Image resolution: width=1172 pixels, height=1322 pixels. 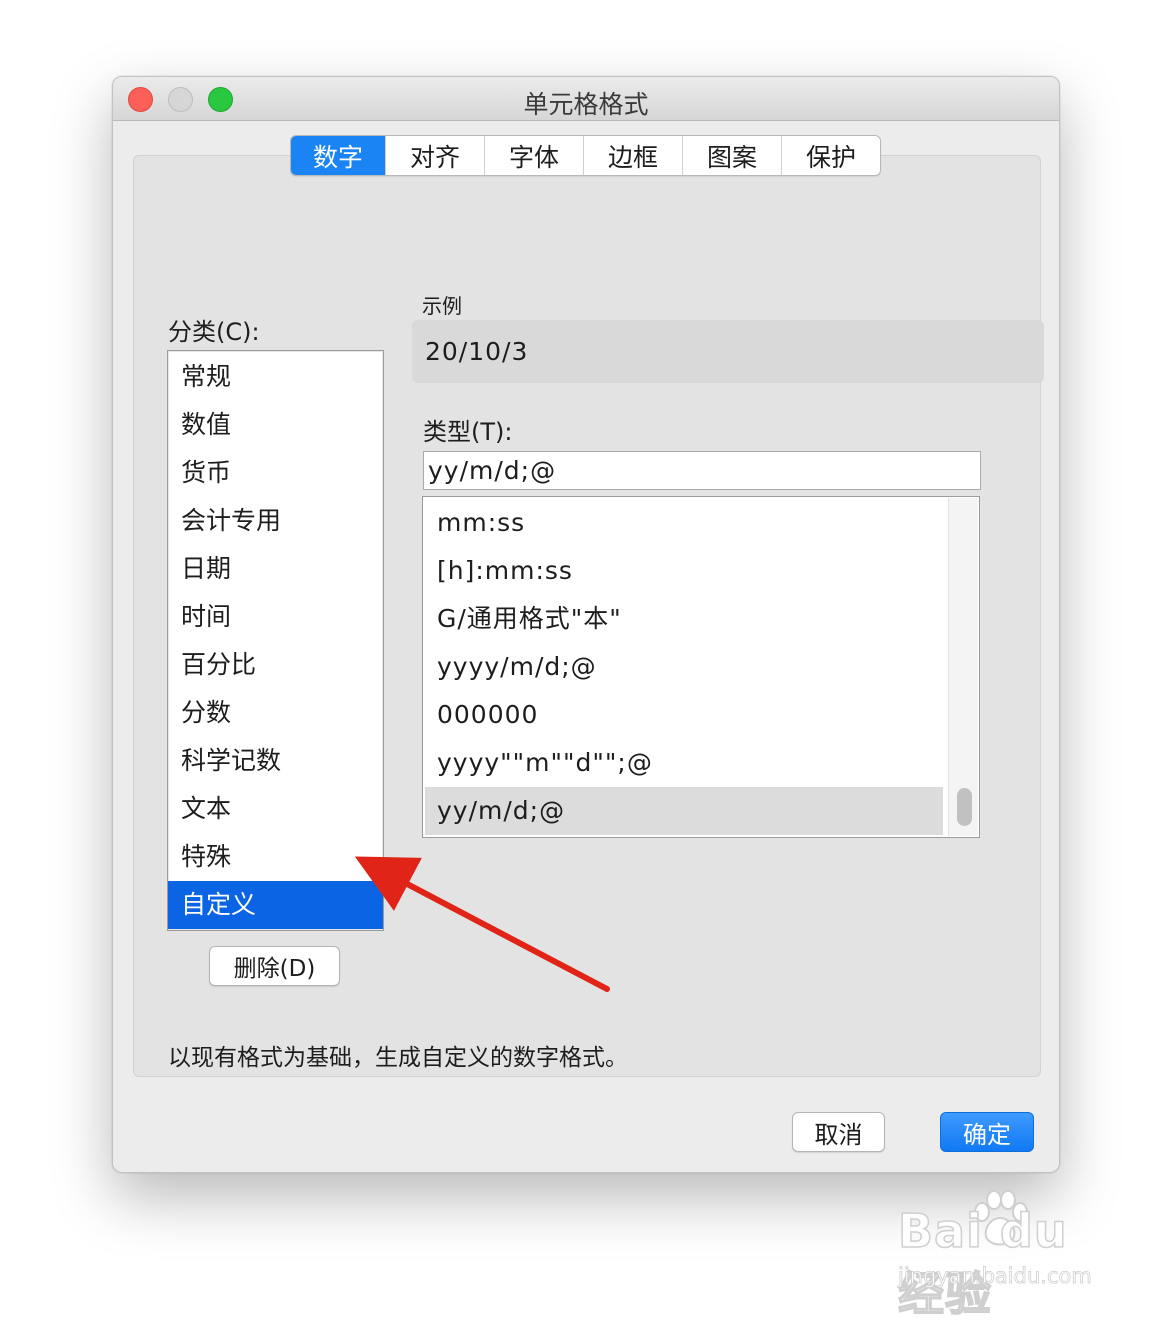 What do you see at coordinates (684, 811) in the screenshot?
I see `type-item-selected: yy/m/d;@` at bounding box center [684, 811].